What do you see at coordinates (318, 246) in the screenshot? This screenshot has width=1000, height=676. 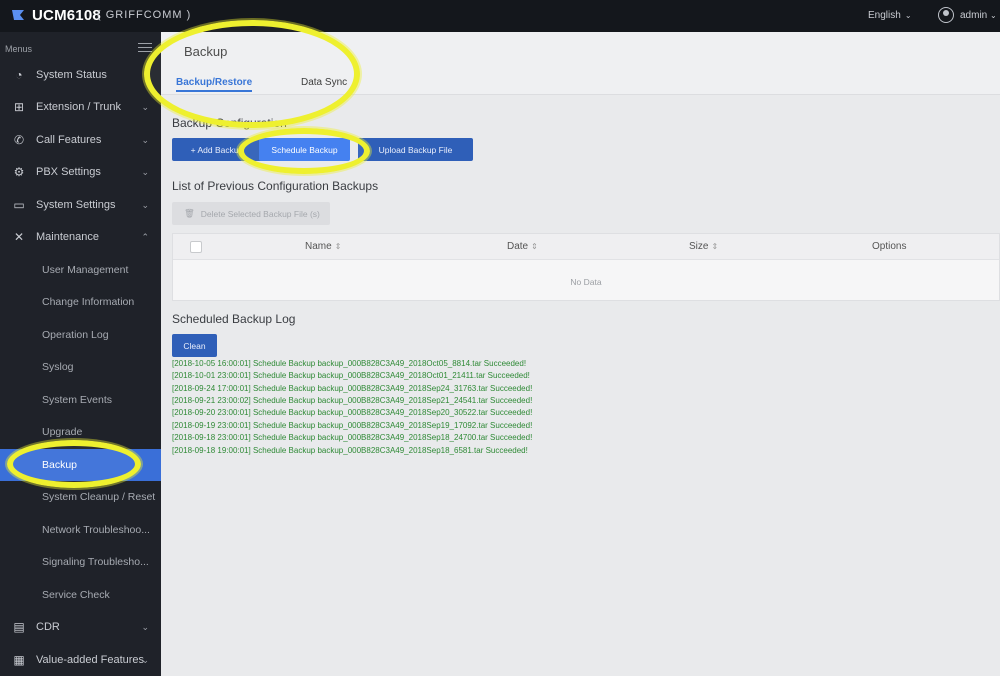 I see `column-label: Name` at bounding box center [318, 246].